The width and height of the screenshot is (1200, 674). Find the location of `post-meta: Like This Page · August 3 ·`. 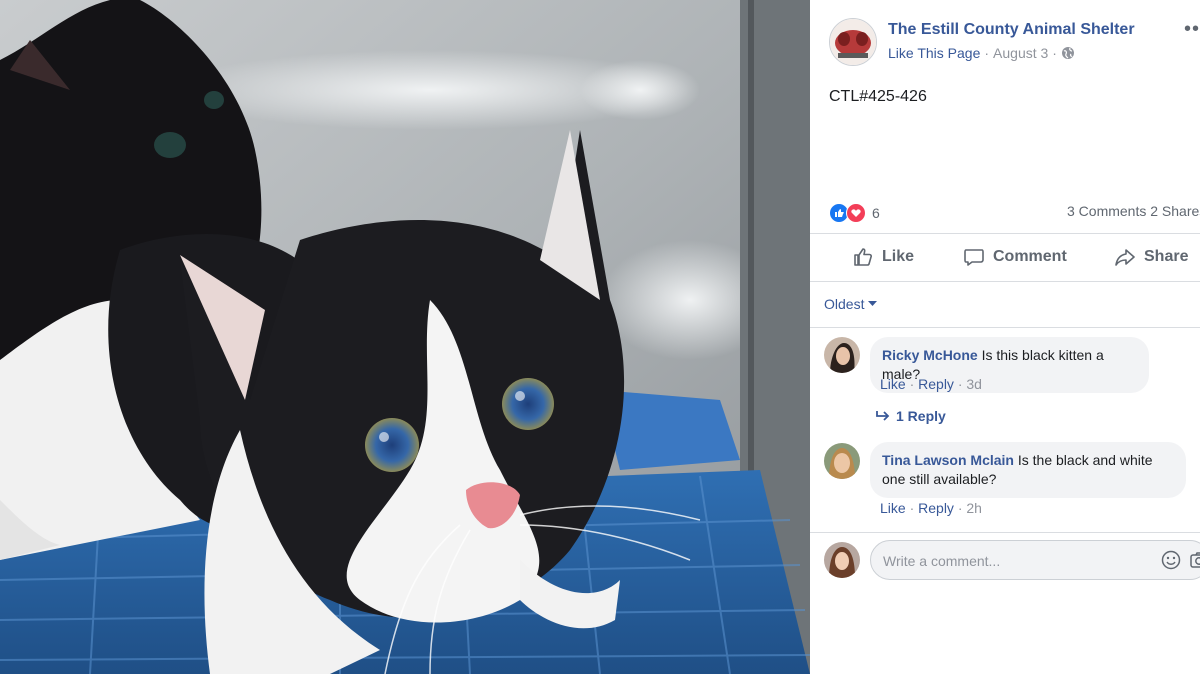

post-meta: Like This Page · August 3 · is located at coordinates (981, 53).